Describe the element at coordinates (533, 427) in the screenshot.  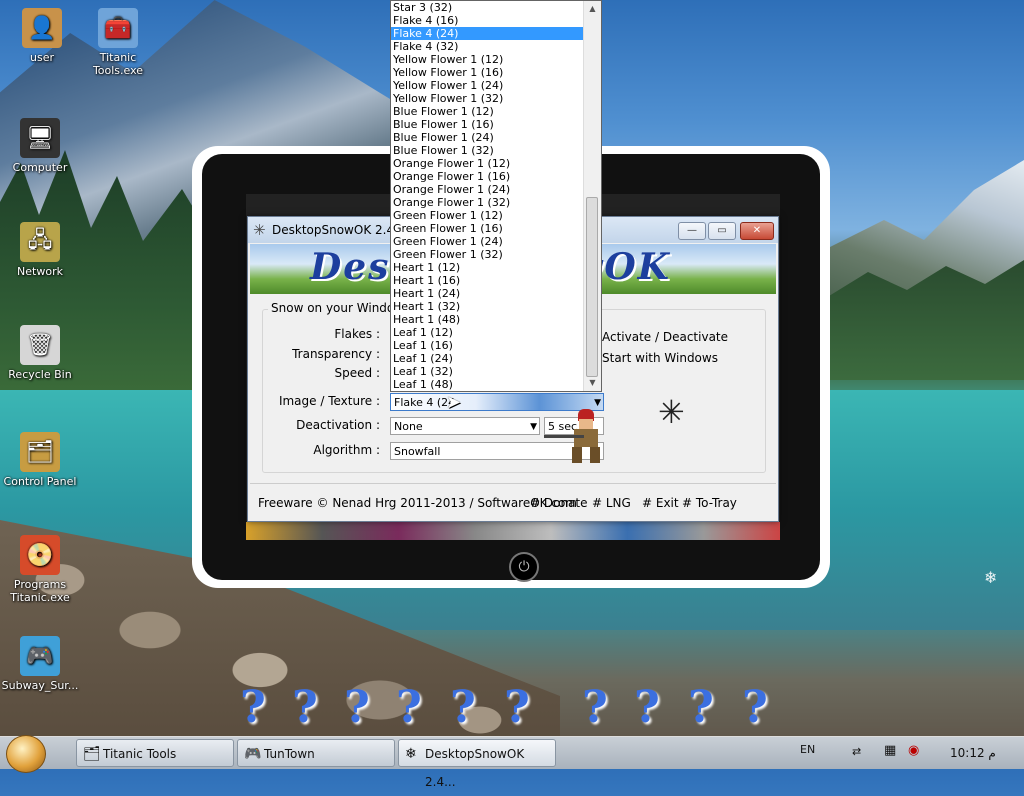
I see `chevron-down-icon: ▼` at that location.